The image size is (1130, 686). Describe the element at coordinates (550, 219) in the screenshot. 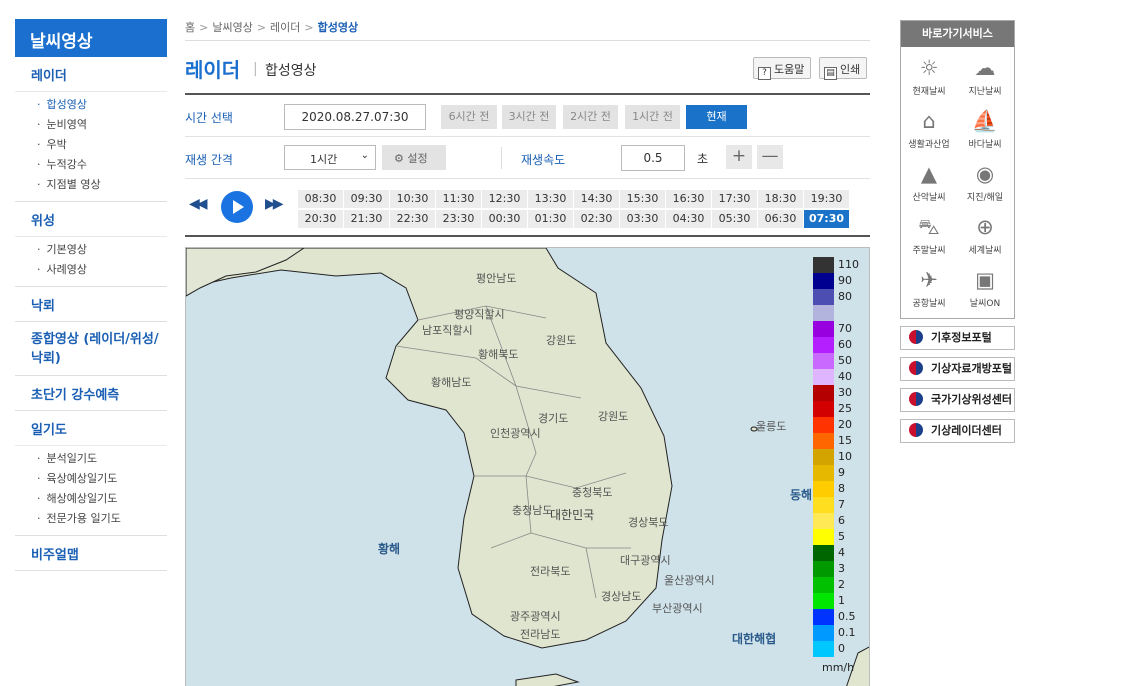

I see `time-slot: 01:30` at that location.